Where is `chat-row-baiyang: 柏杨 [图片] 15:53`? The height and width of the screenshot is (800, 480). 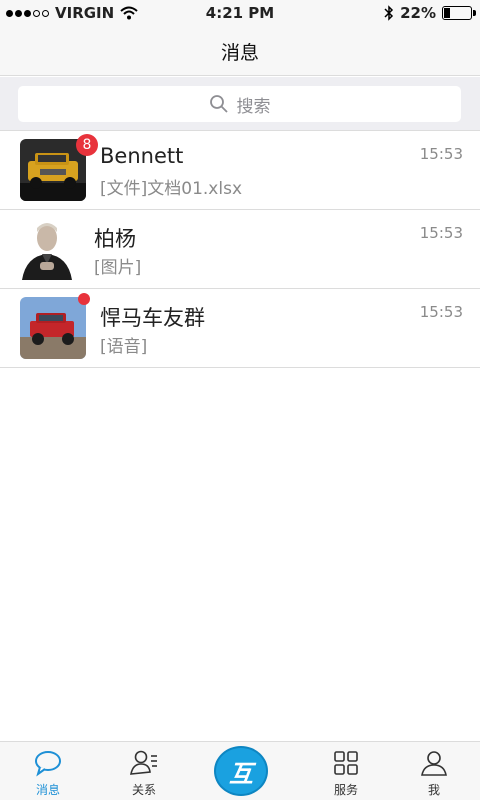
chat-row-baiyang: 柏杨 [图片] 15:53 is located at coordinates (240, 249).